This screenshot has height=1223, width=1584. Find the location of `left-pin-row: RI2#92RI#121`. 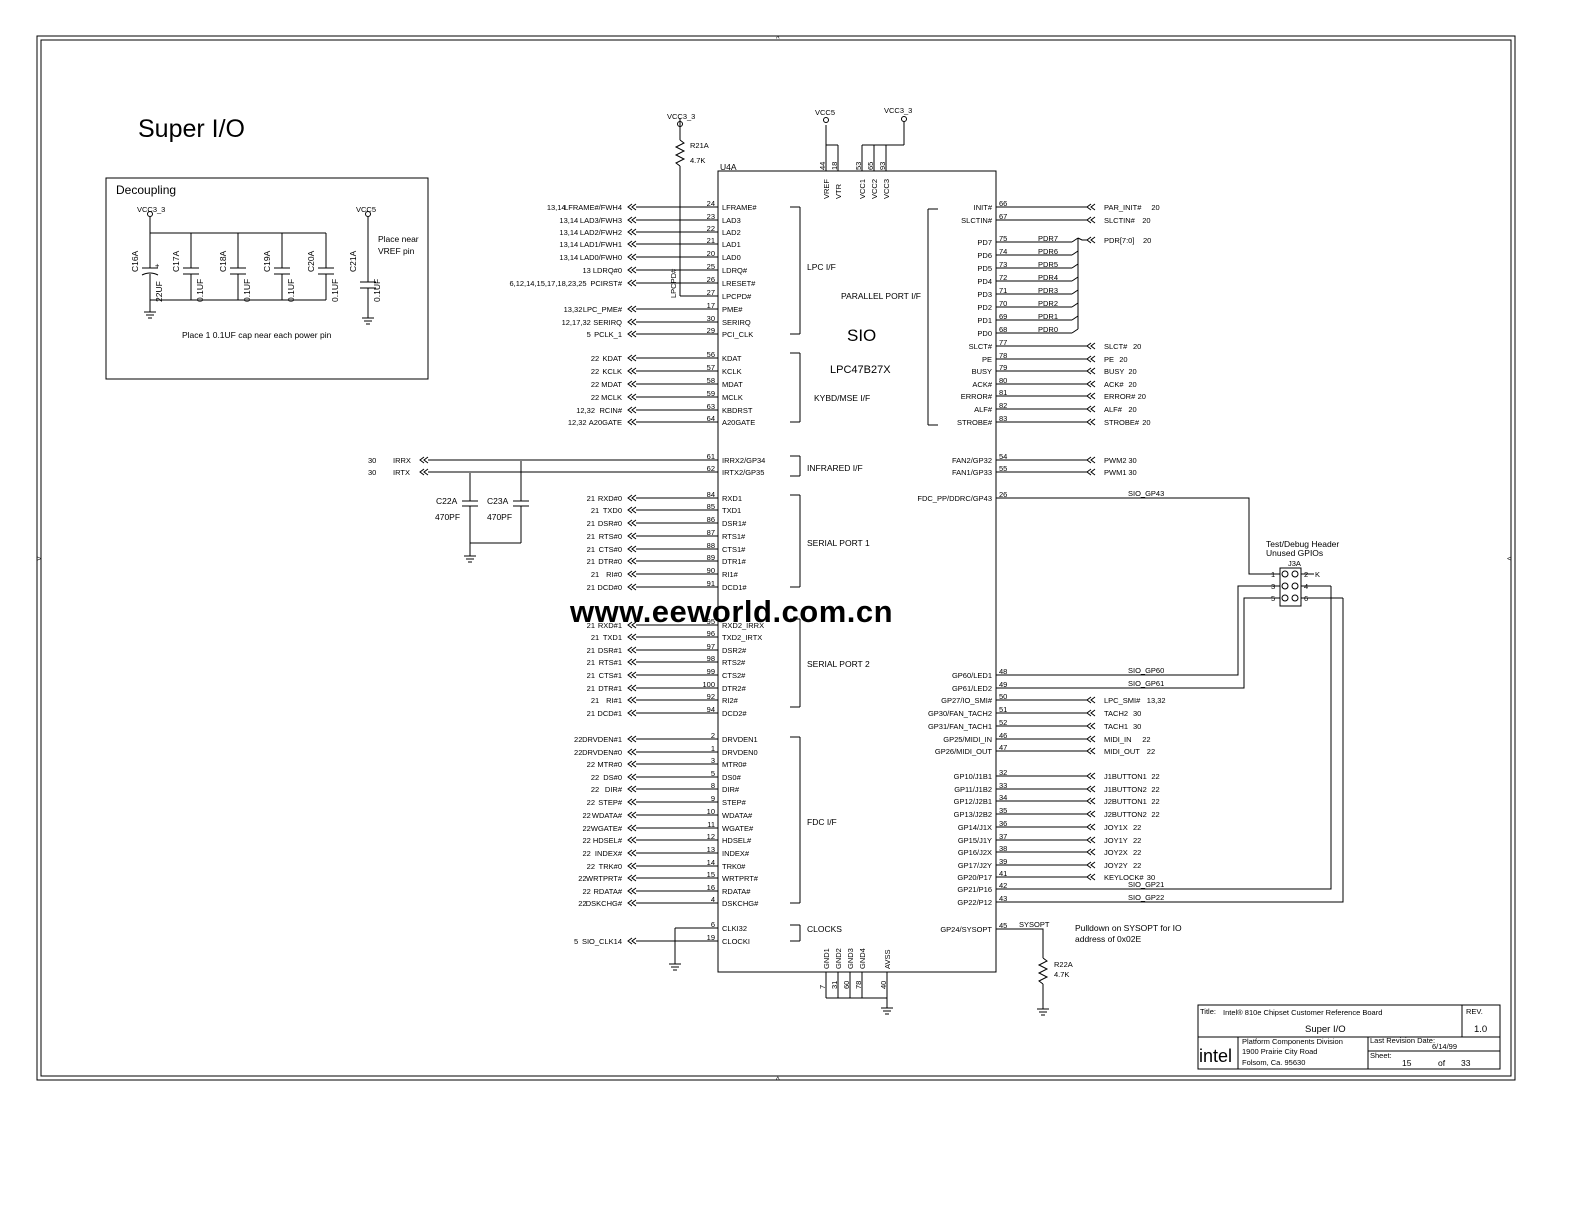

left-pin-row: RI2#92RI#121 is located at coordinates (665, 698).